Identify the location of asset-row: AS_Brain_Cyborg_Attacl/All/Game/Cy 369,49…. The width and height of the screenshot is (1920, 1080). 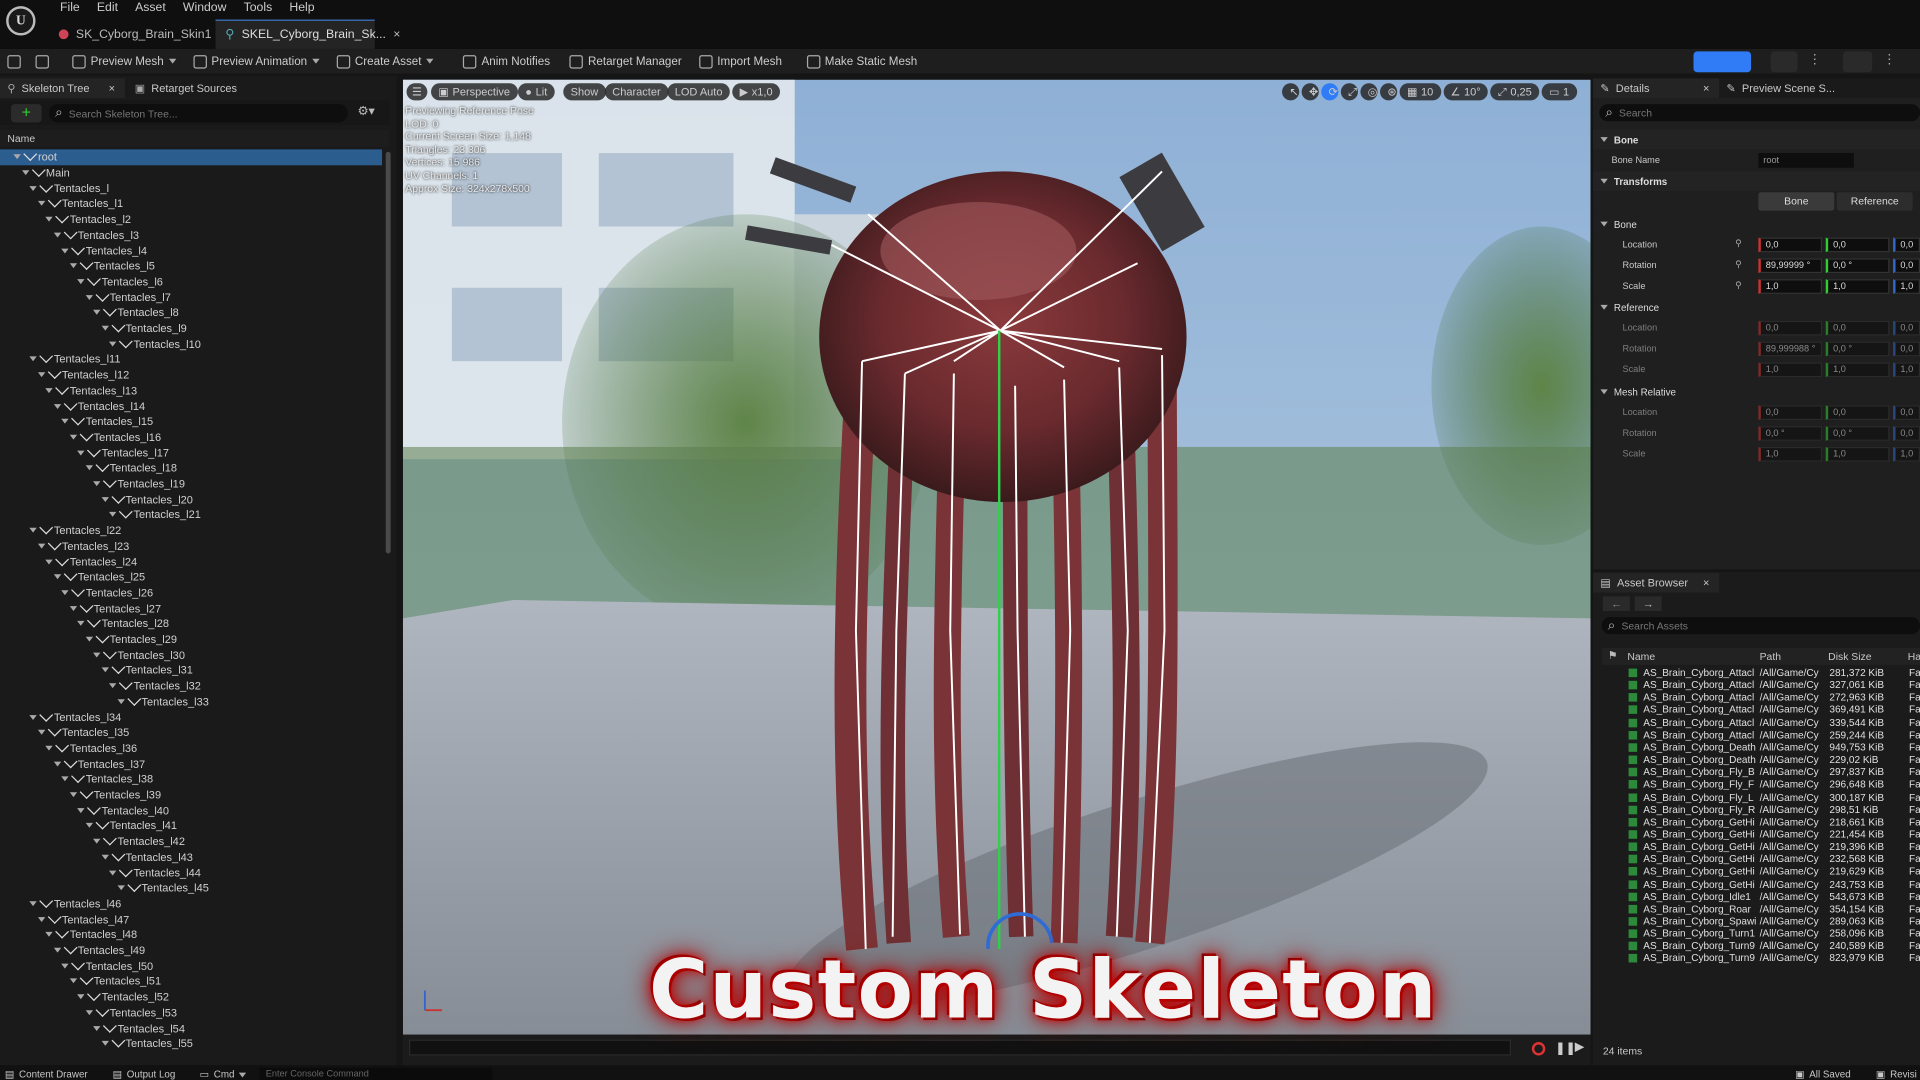
(1774, 711).